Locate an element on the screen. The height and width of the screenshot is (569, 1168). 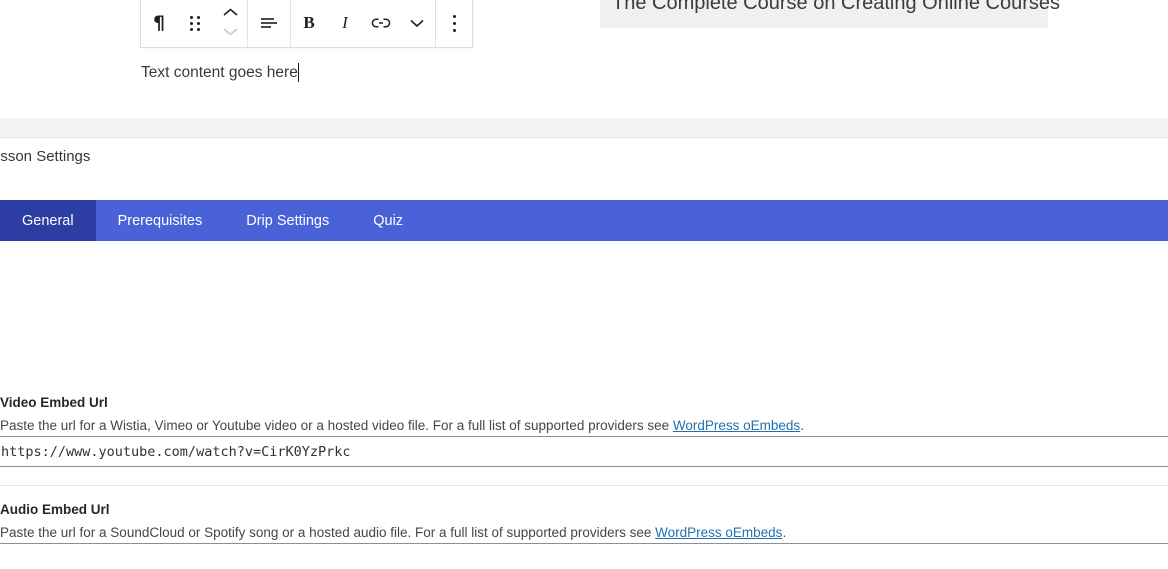
wordpress-oembeds-link-video: WordPress oEmbeds is located at coordinates (736, 425).